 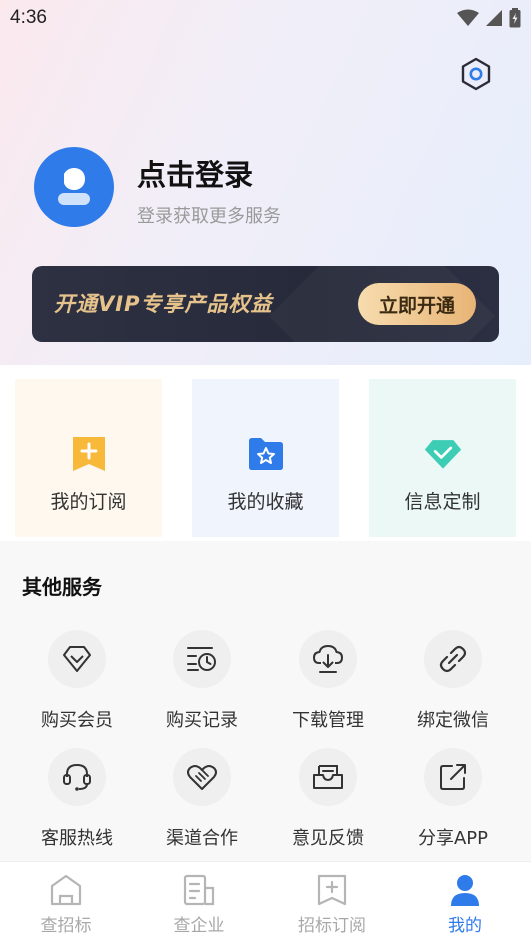 What do you see at coordinates (202, 803) in the screenshot?
I see `service-channel-cooperation: 渠道合作` at bounding box center [202, 803].